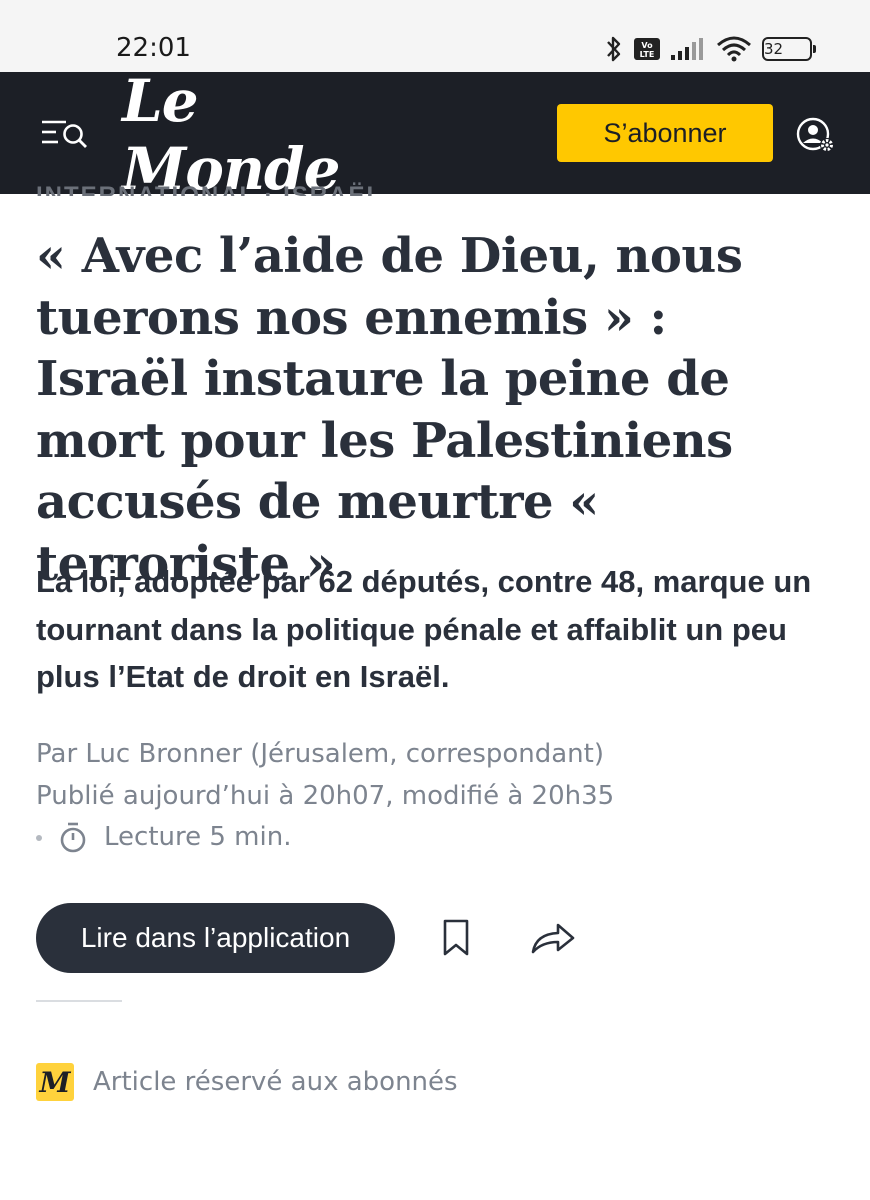  I want to click on site-header: Le Monde S’abonner, so click(435, 135).